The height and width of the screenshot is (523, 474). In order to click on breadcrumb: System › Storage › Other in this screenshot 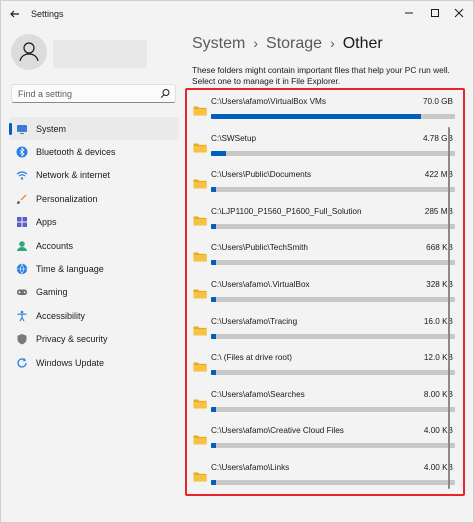, I will do `click(287, 44)`.